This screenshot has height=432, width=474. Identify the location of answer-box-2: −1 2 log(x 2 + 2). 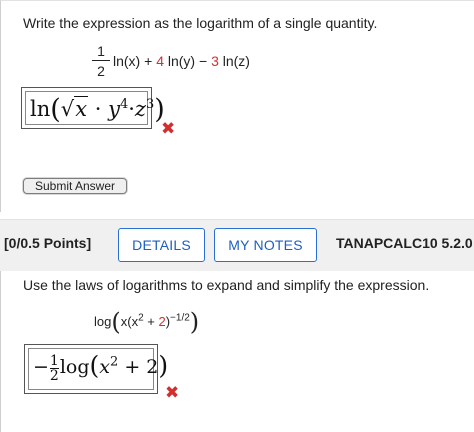
(96, 369).